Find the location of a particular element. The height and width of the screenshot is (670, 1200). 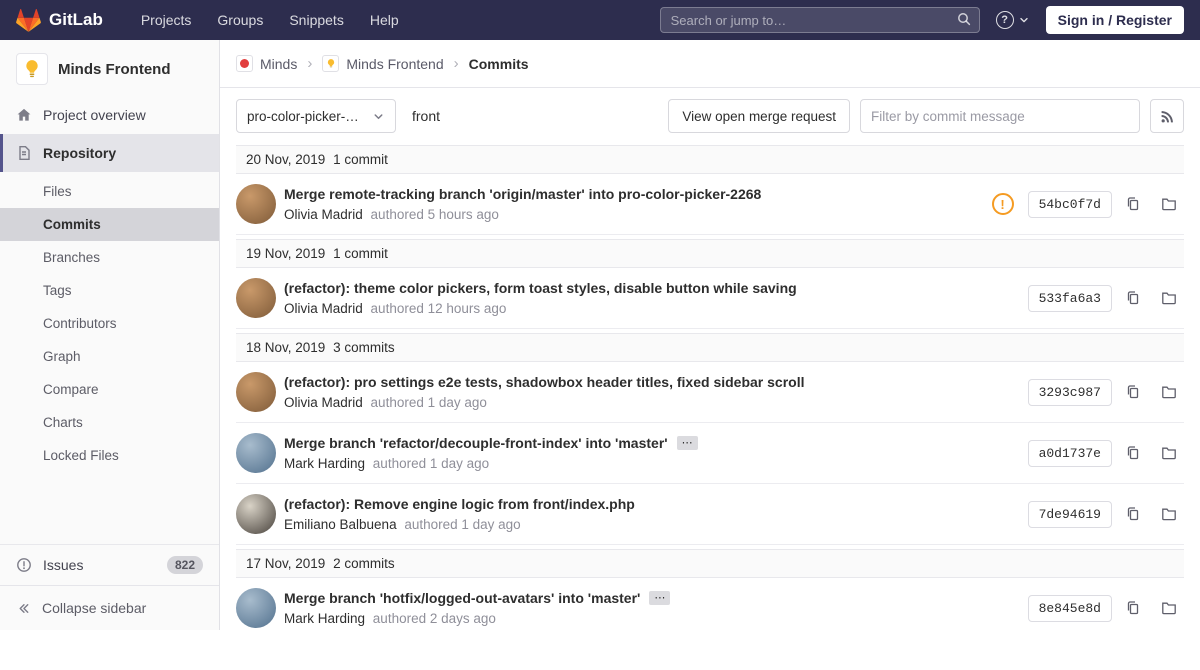

sidebar-item-locked-files: Locked Files is located at coordinates (109, 455).